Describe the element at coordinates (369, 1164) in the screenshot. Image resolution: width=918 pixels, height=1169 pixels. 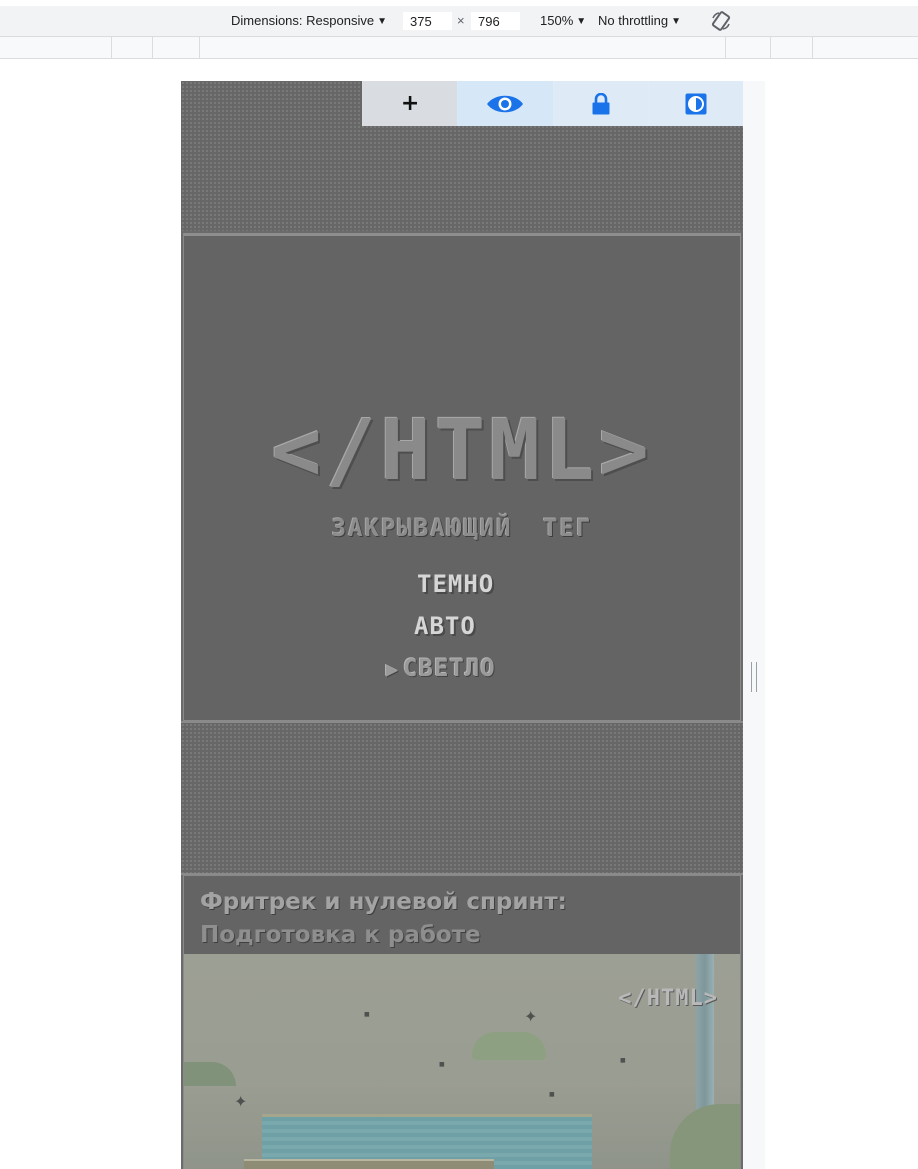
I see `bank-shape` at that location.